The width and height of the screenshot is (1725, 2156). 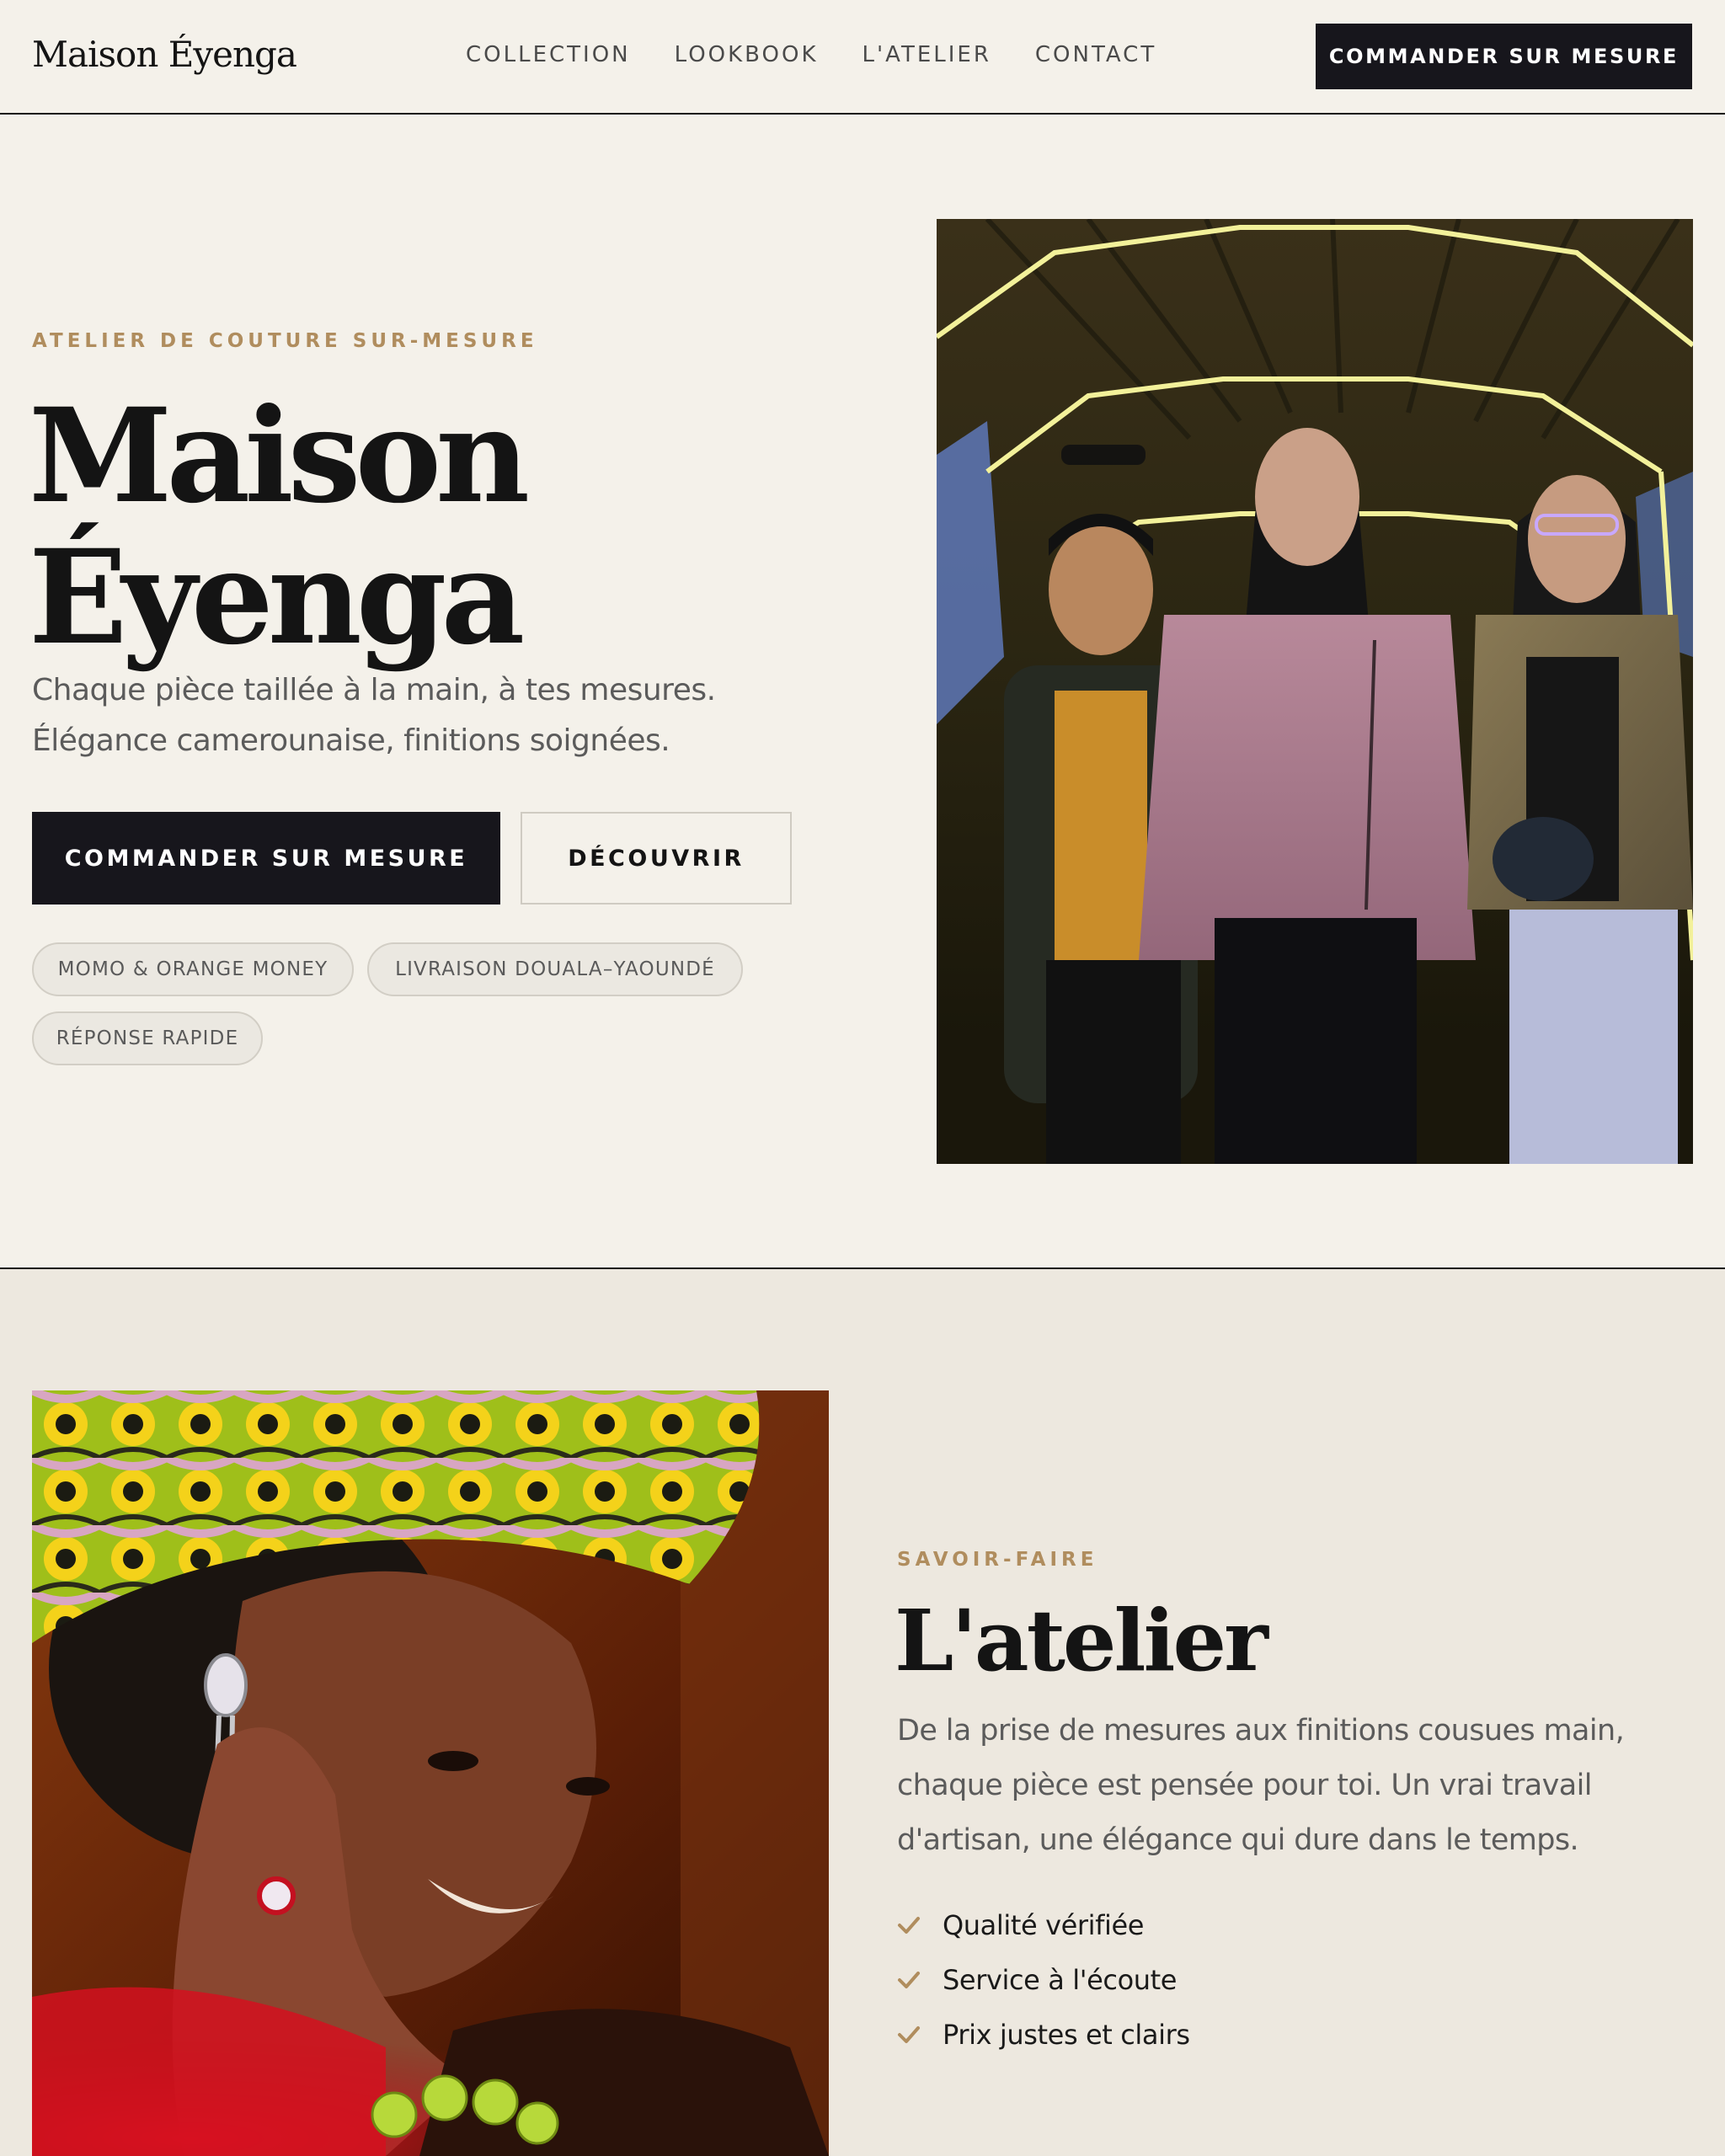 What do you see at coordinates (277, 597) in the screenshot?
I see `hero-title-line2: Éyenga` at bounding box center [277, 597].